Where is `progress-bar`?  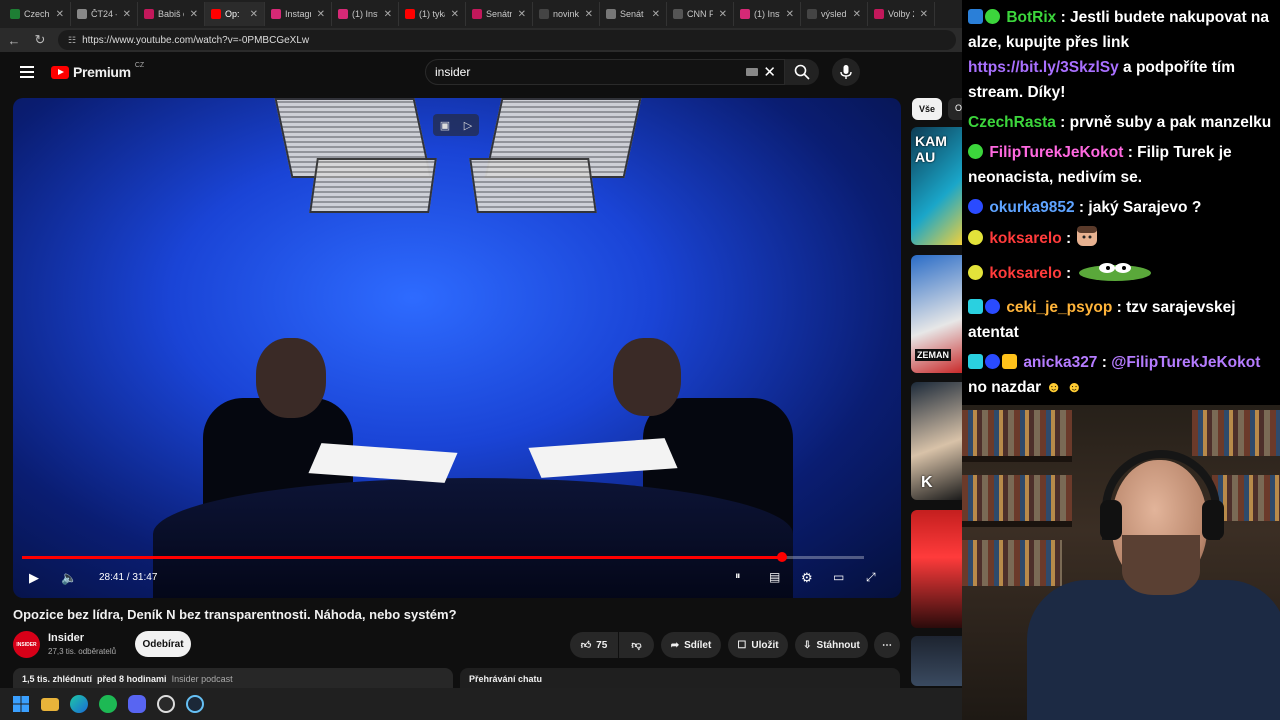 progress-bar is located at coordinates (443, 557).